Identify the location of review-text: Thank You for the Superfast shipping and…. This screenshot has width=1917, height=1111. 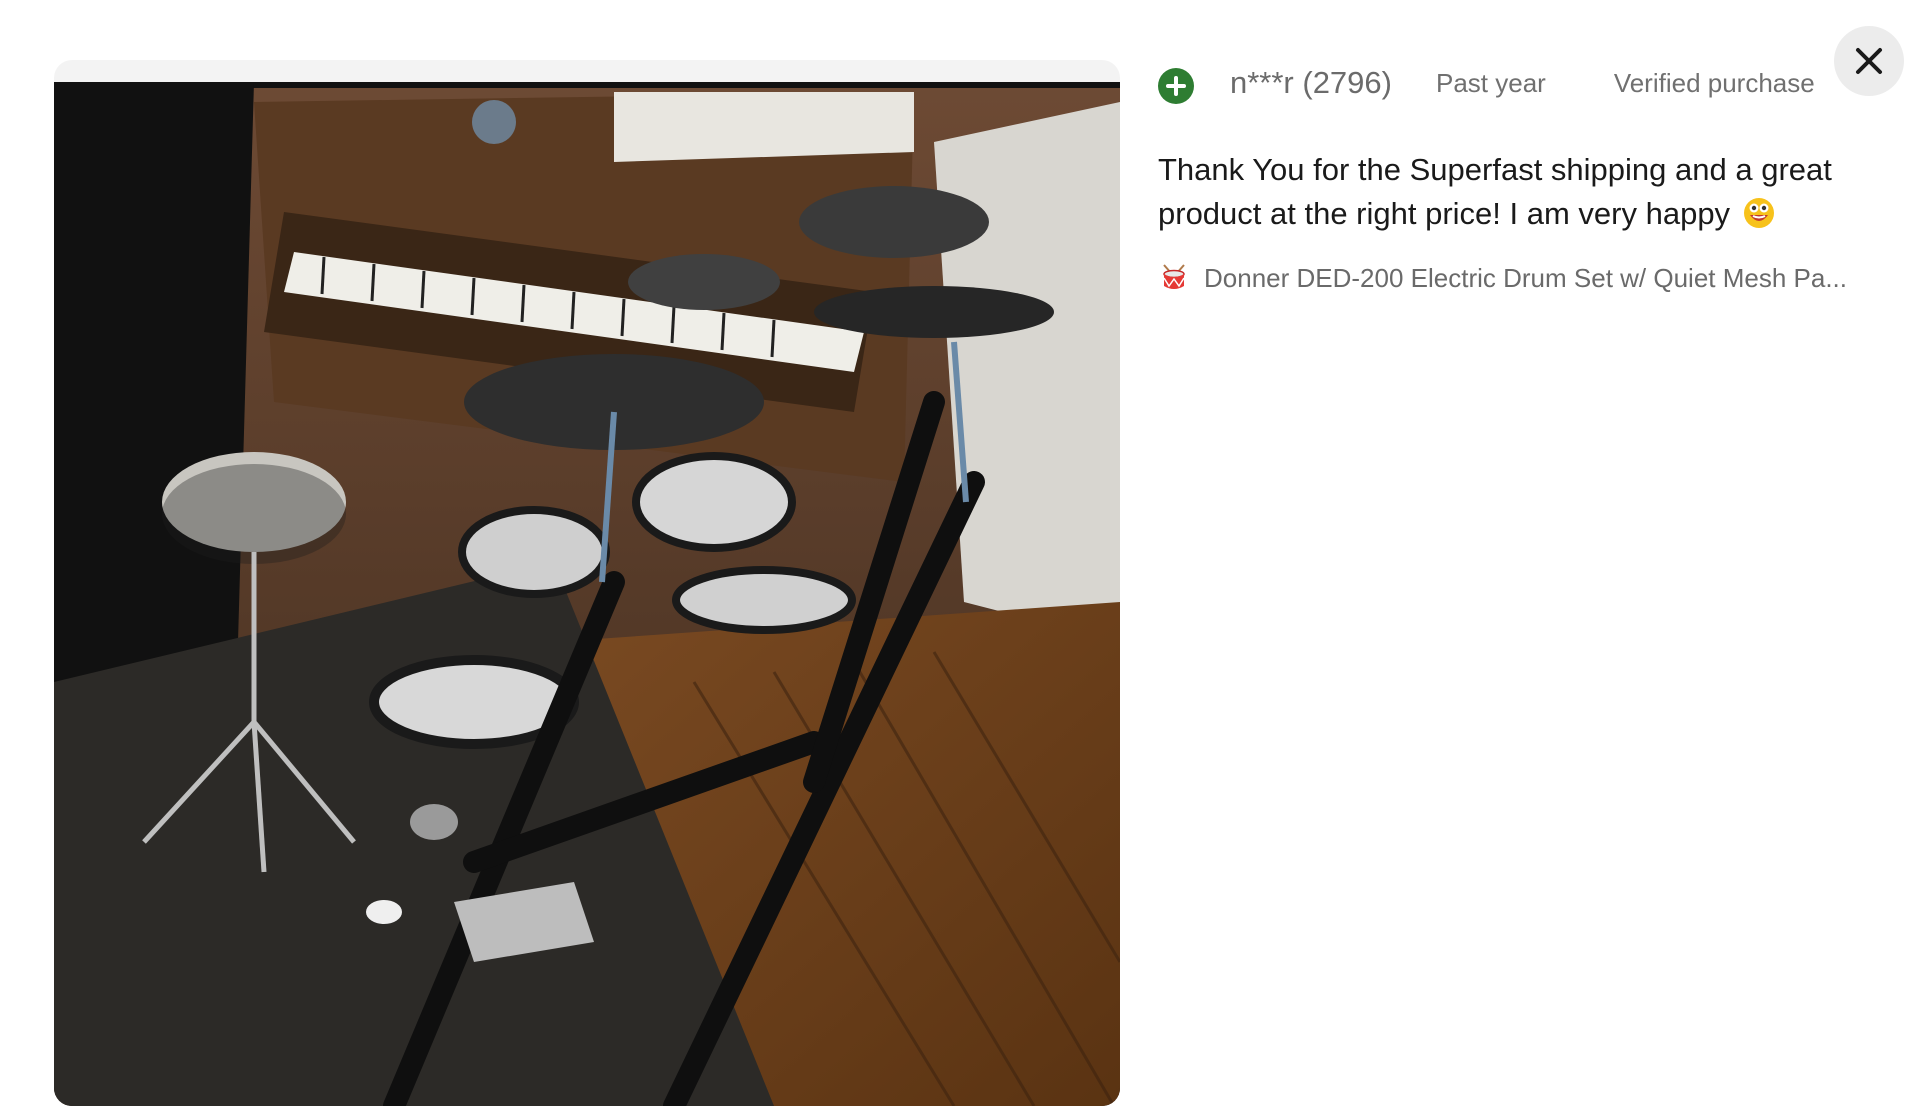
(1495, 191).